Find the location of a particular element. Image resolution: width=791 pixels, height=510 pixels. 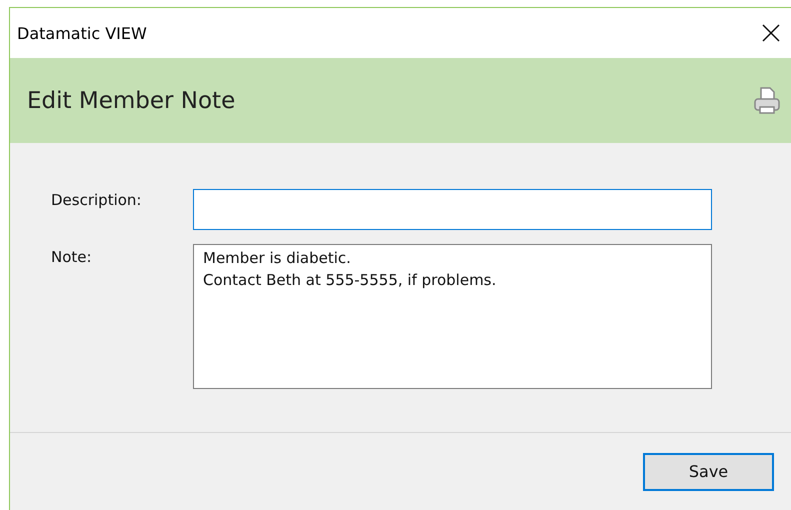

printer-icon is located at coordinates (767, 101).